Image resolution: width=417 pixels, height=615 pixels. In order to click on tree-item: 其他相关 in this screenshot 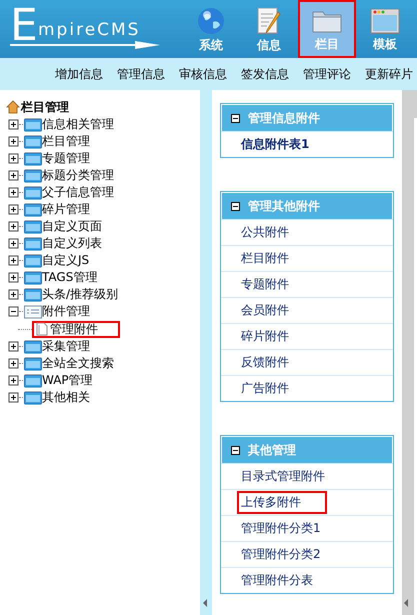, I will do `click(103, 397)`.